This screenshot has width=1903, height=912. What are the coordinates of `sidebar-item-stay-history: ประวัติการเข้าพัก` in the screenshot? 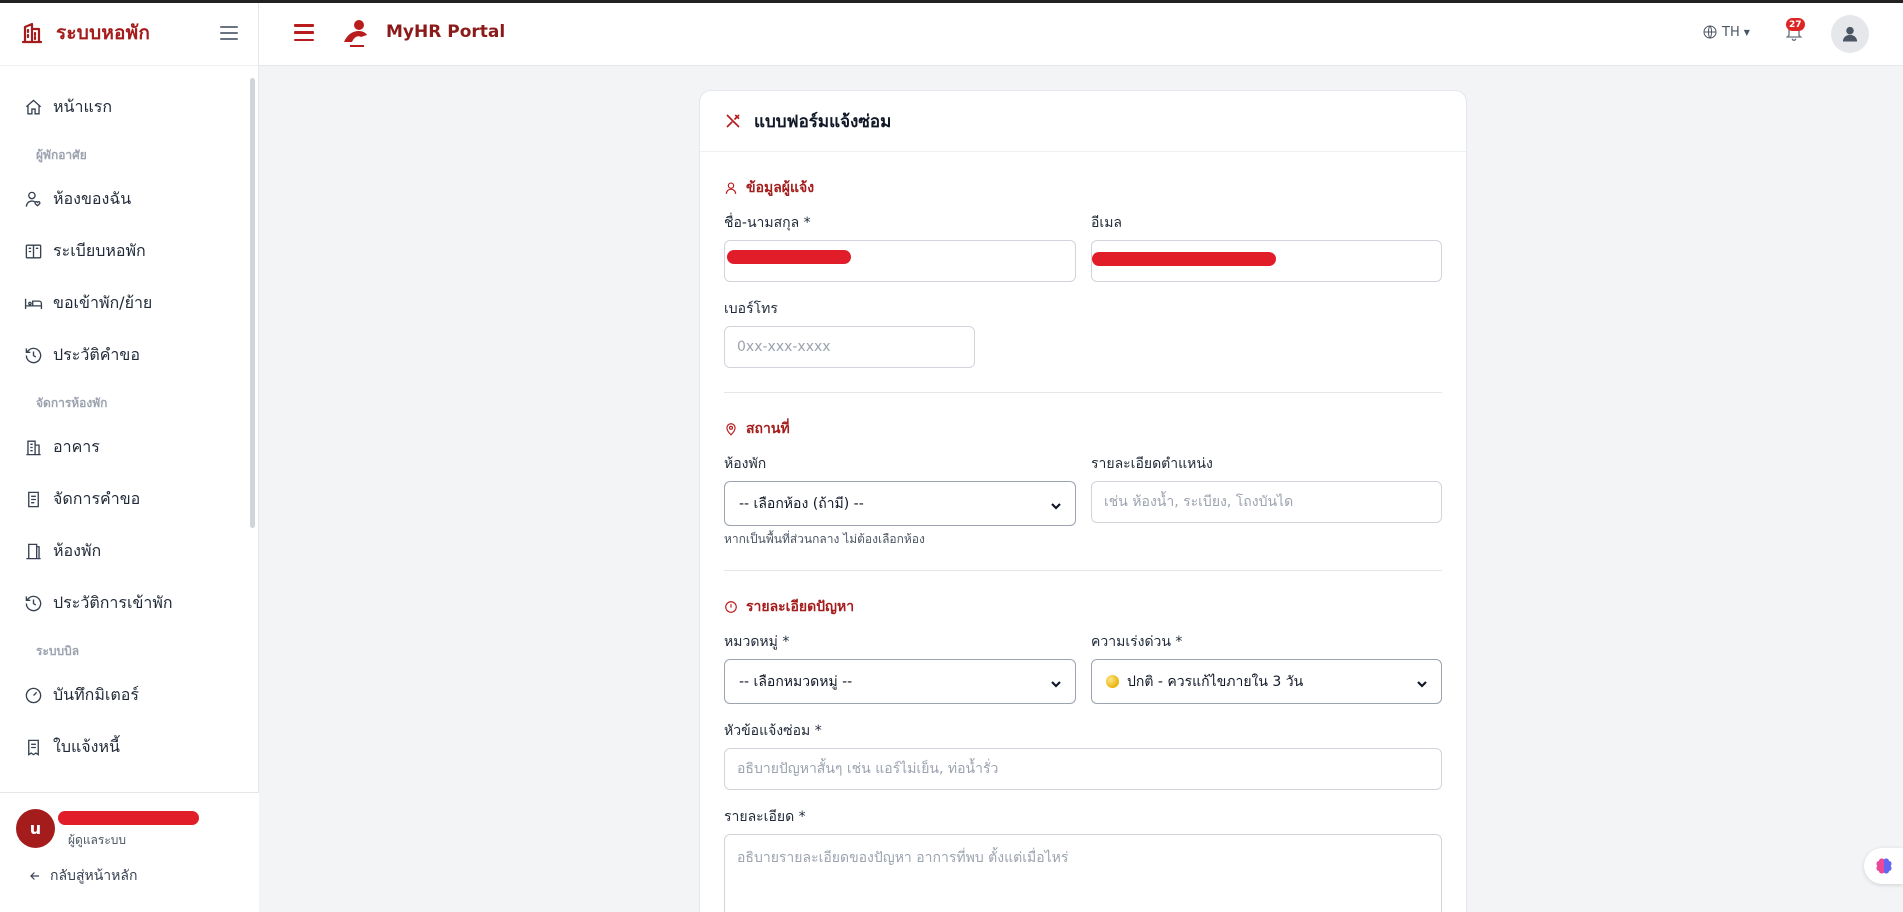 It's located at (98, 603).